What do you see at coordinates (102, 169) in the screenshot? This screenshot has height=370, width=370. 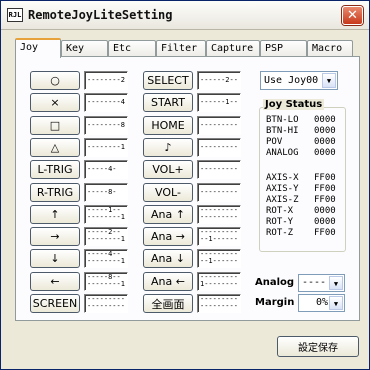 I see `binding-line: -----4-` at bounding box center [102, 169].